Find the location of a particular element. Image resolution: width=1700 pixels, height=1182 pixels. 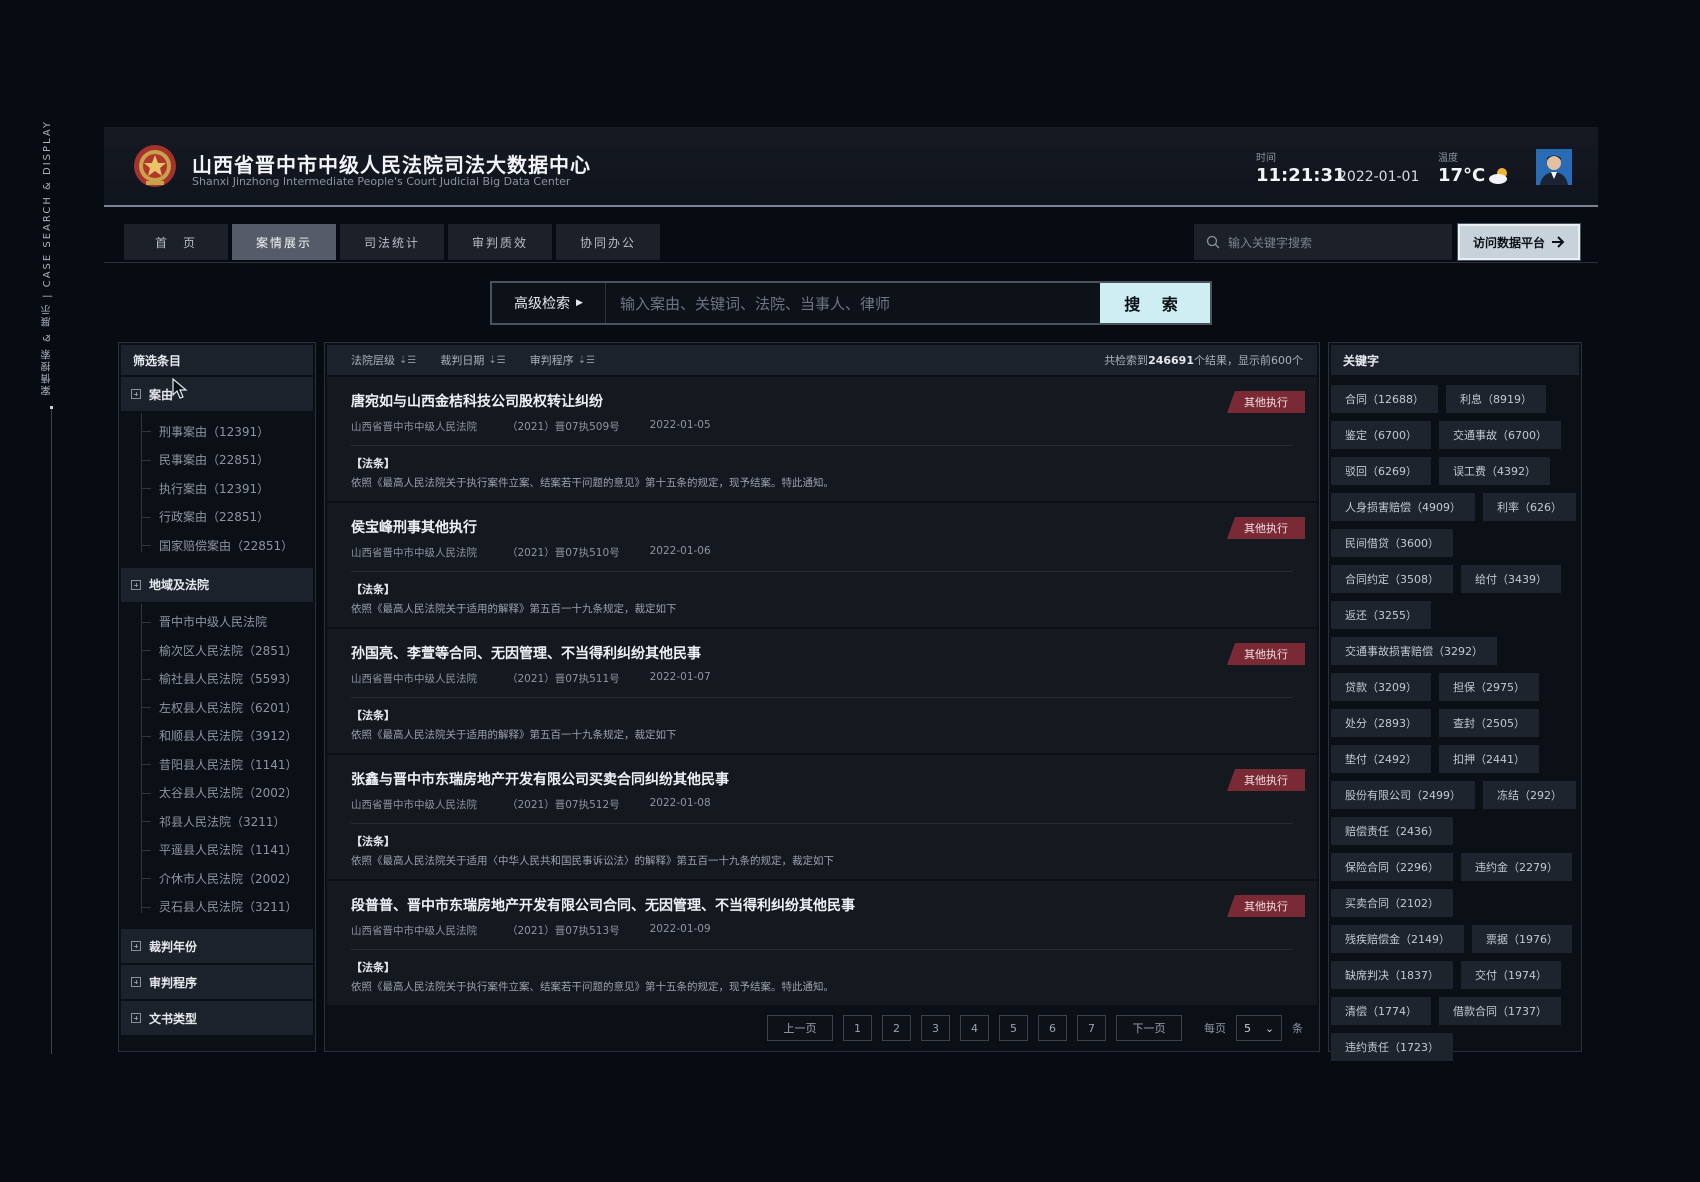

page-number-button: 5 is located at coordinates (1013, 1028).